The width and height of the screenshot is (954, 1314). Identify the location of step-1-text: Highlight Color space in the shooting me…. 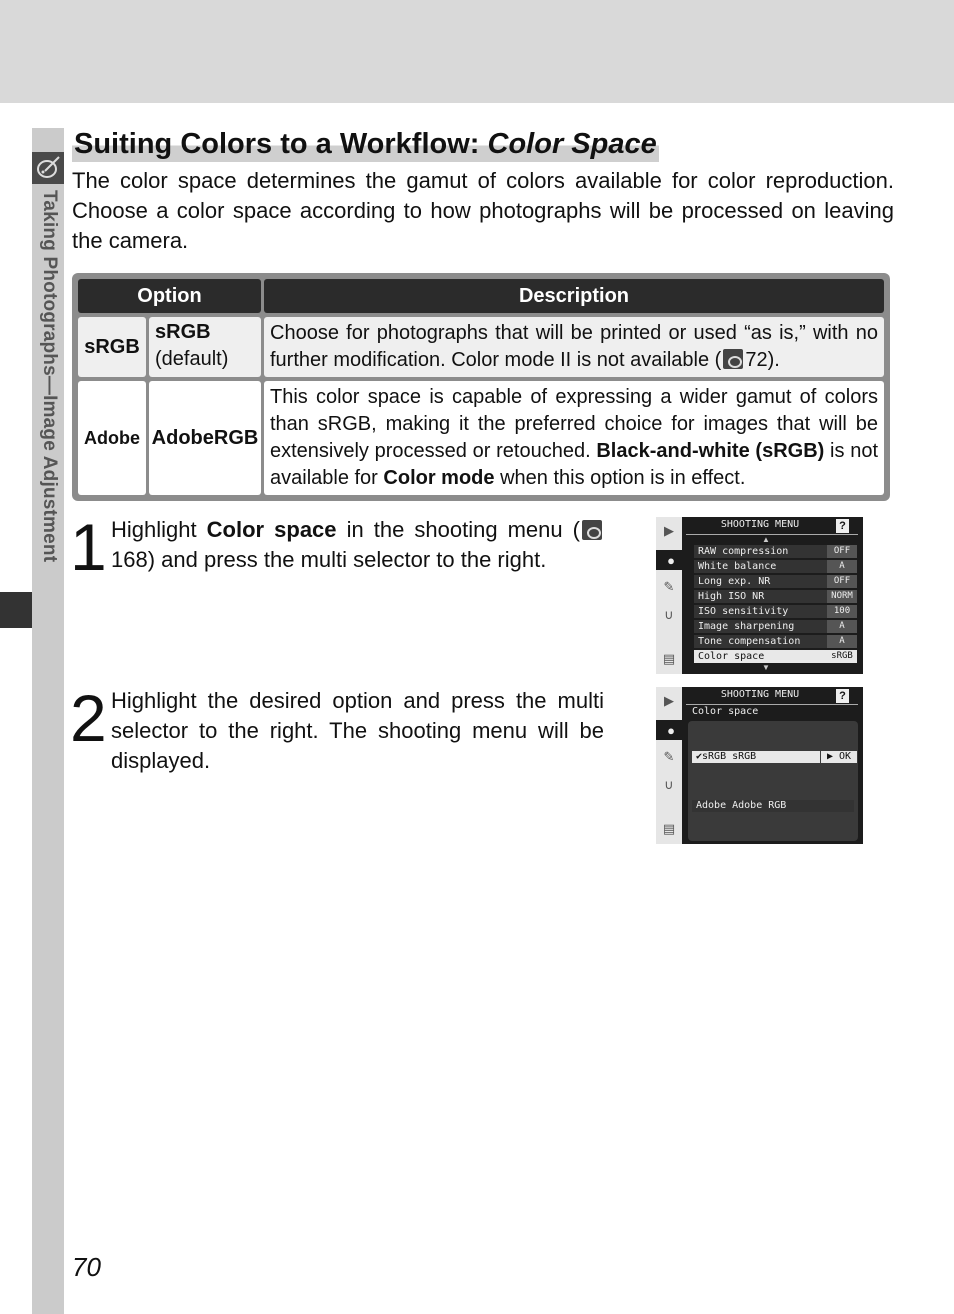
(357, 545).